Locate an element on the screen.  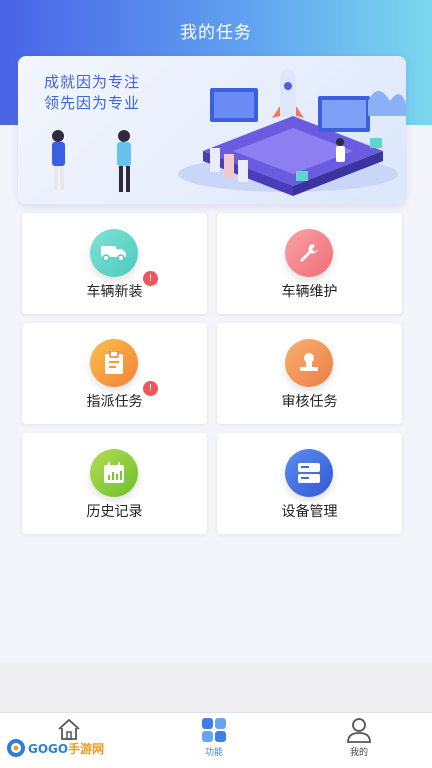
card-history: 历史记录 is located at coordinates (114, 483).